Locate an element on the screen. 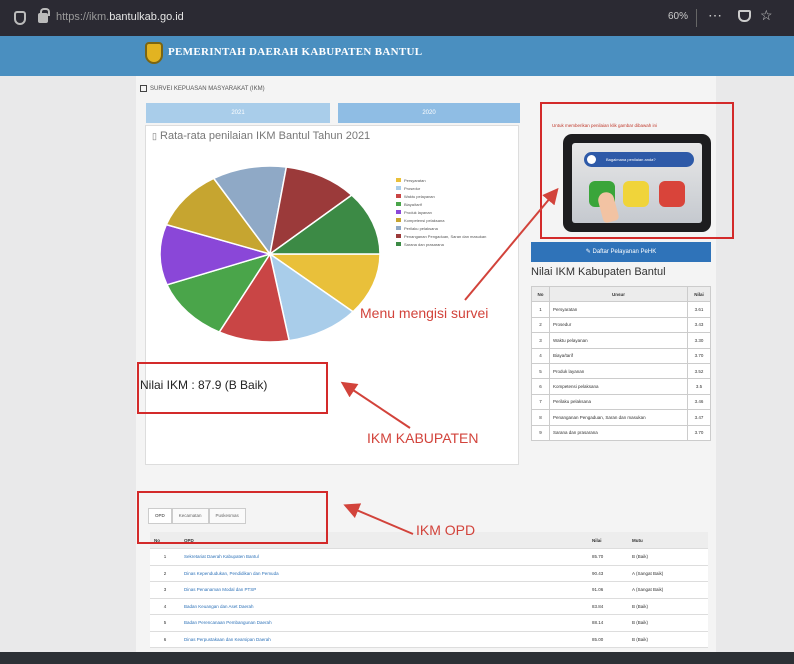 Image resolution: width=794 pixels, height=664 pixels. annotation-arrows is located at coordinates (449, 361).